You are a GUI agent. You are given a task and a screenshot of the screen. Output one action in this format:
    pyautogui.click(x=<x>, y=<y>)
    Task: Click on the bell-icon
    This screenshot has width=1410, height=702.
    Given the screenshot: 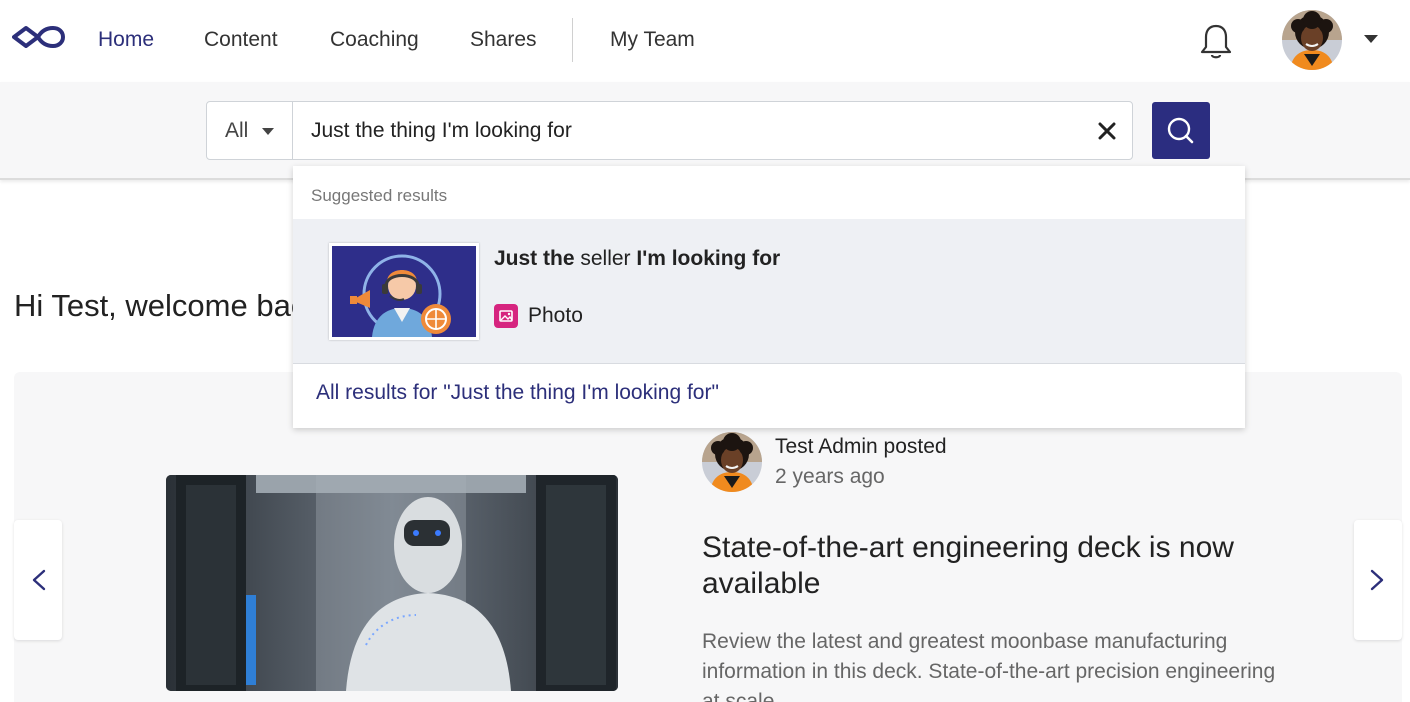 What is the action you would take?
    pyautogui.click(x=1216, y=42)
    